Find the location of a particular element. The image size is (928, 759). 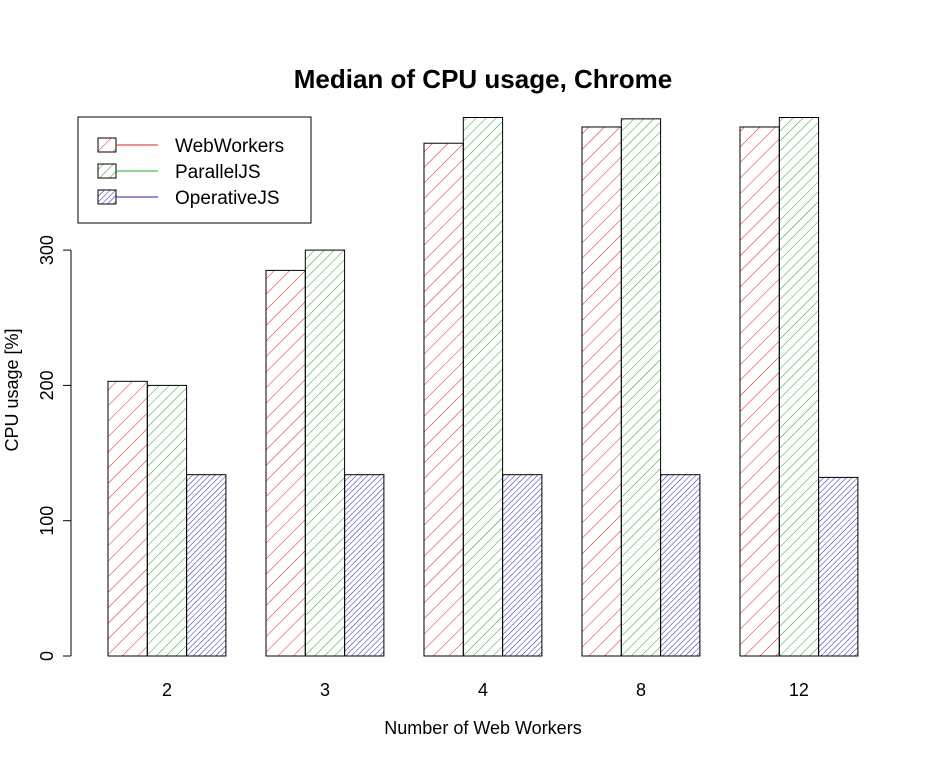

legend-label-operativejs: OperativeJS is located at coordinates (227, 198).